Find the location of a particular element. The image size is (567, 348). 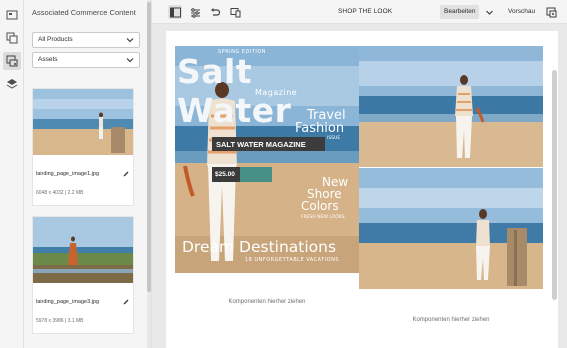

edit-mode-button: Bearbeiten is located at coordinates (460, 12).